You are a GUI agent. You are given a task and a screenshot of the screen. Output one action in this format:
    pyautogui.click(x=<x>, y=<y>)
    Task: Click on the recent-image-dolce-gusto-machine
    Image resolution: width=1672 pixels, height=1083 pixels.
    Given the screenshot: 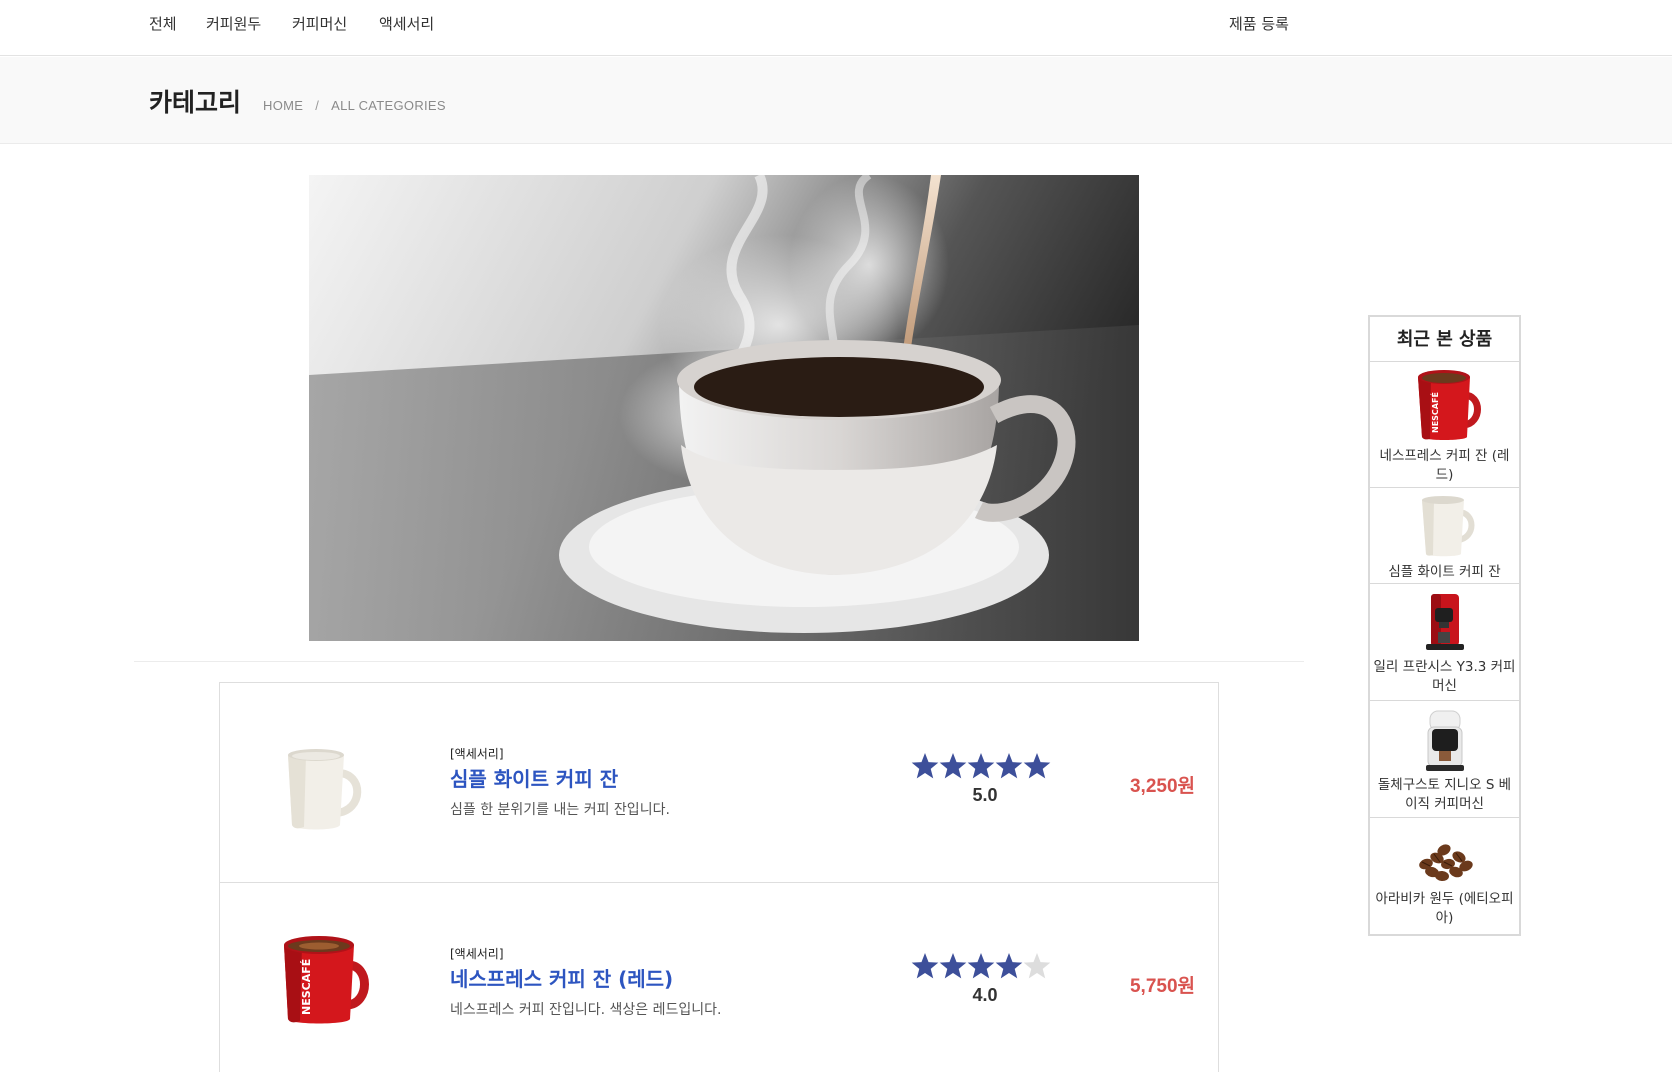 What is the action you would take?
    pyautogui.click(x=1444, y=740)
    